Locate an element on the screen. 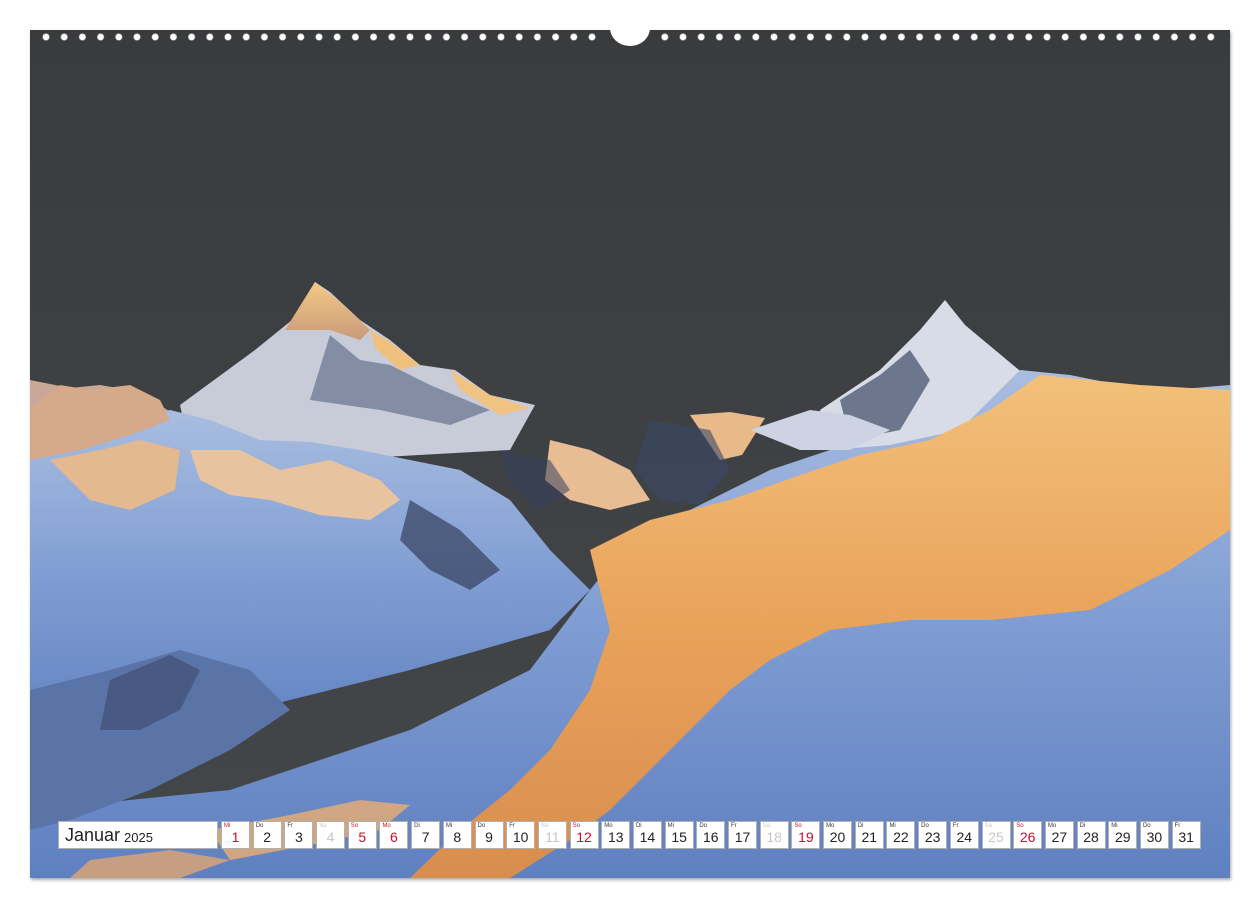  day-cell: Sa 11 is located at coordinates (552, 835).